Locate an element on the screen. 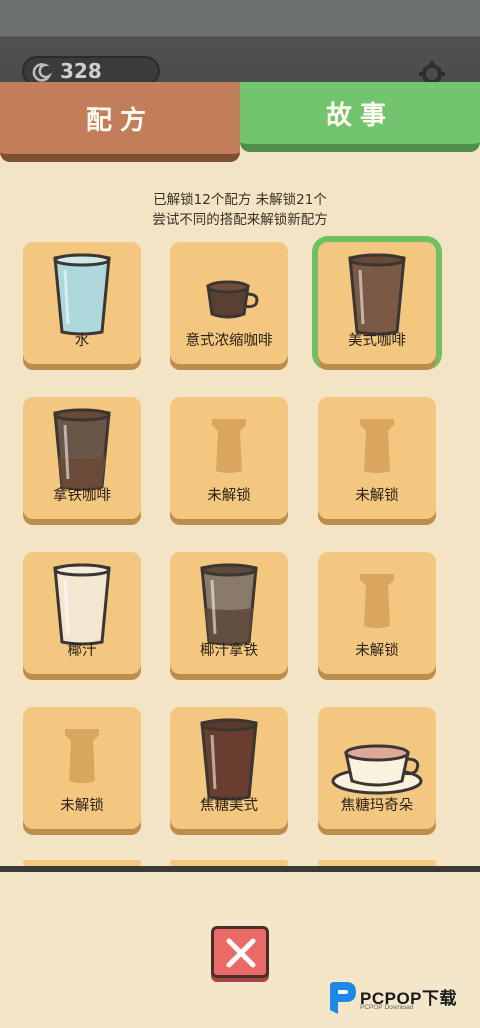  close-icon is located at coordinates (241, 953).